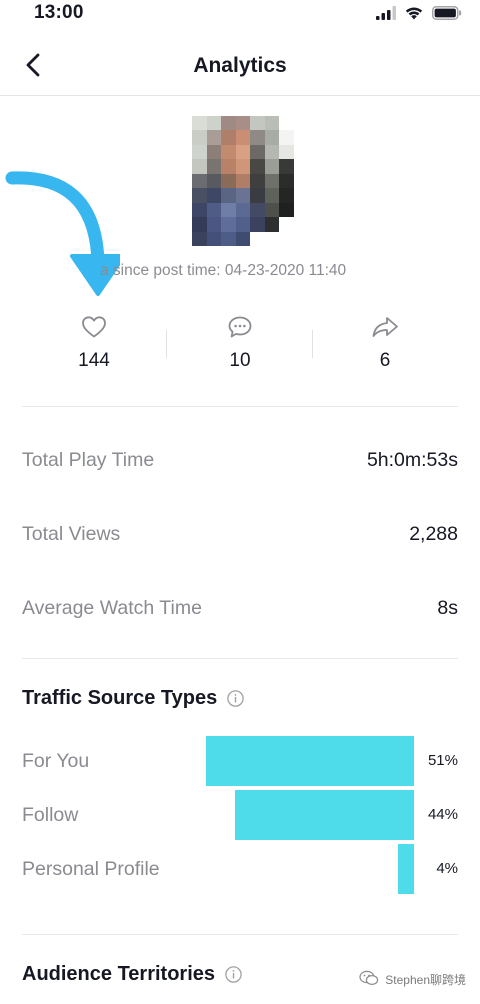 The height and width of the screenshot is (1004, 480). I want to click on share-icon, so click(385, 329).